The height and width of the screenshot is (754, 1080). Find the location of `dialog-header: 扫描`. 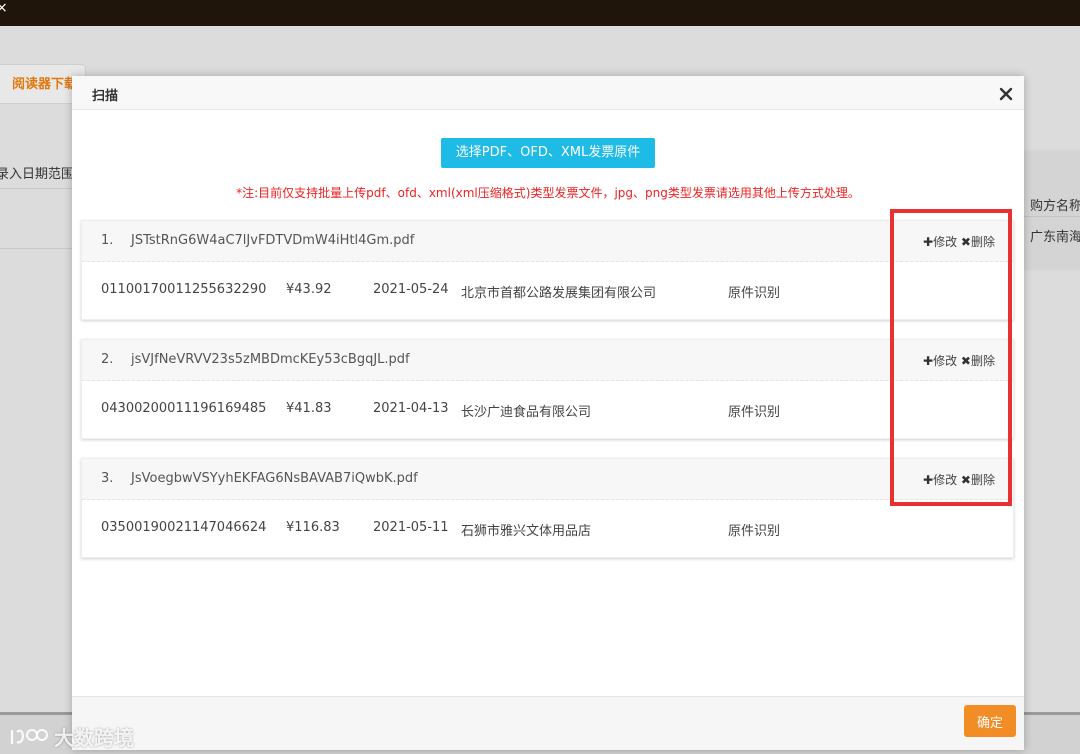

dialog-header: 扫描 is located at coordinates (548, 93).